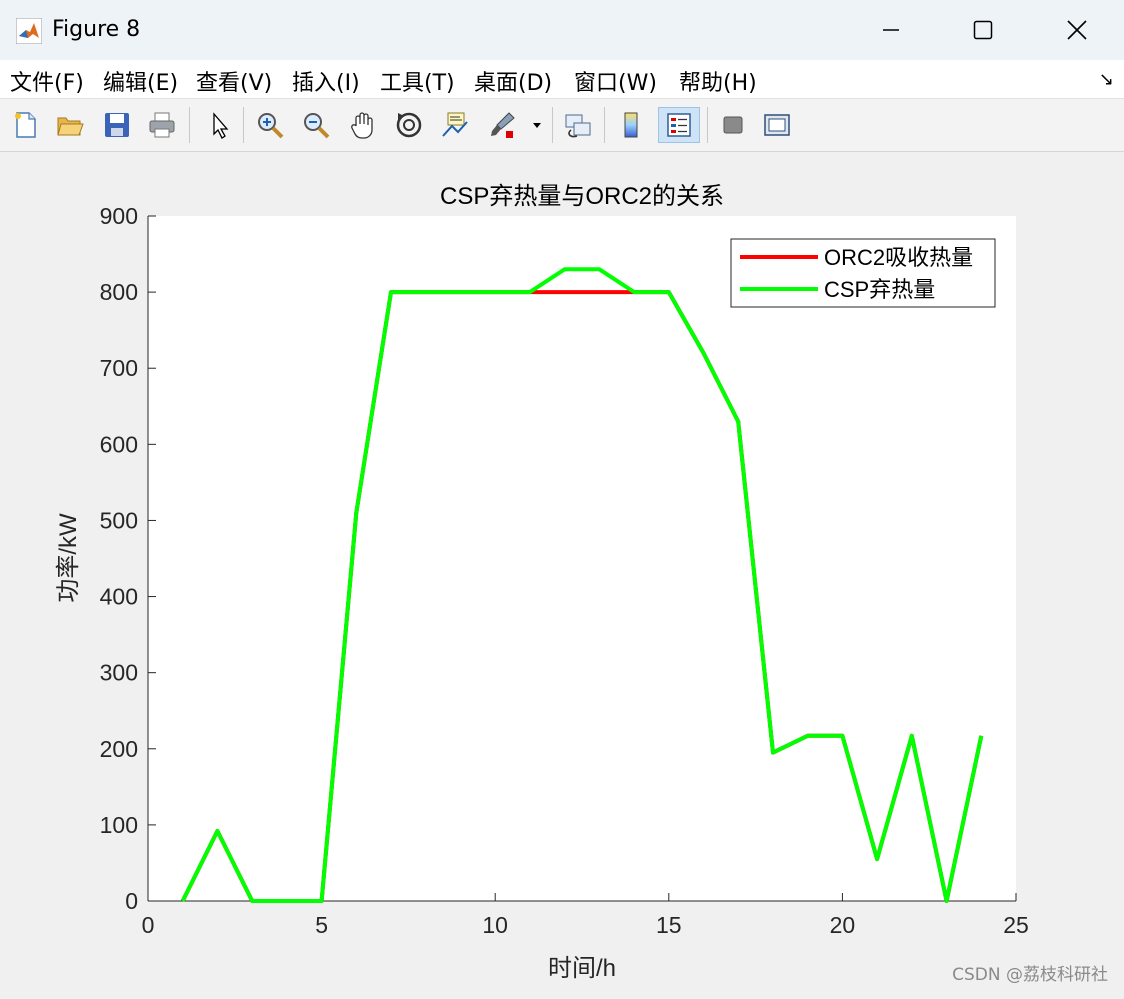  I want to click on maximize-button, so click(983, 30).